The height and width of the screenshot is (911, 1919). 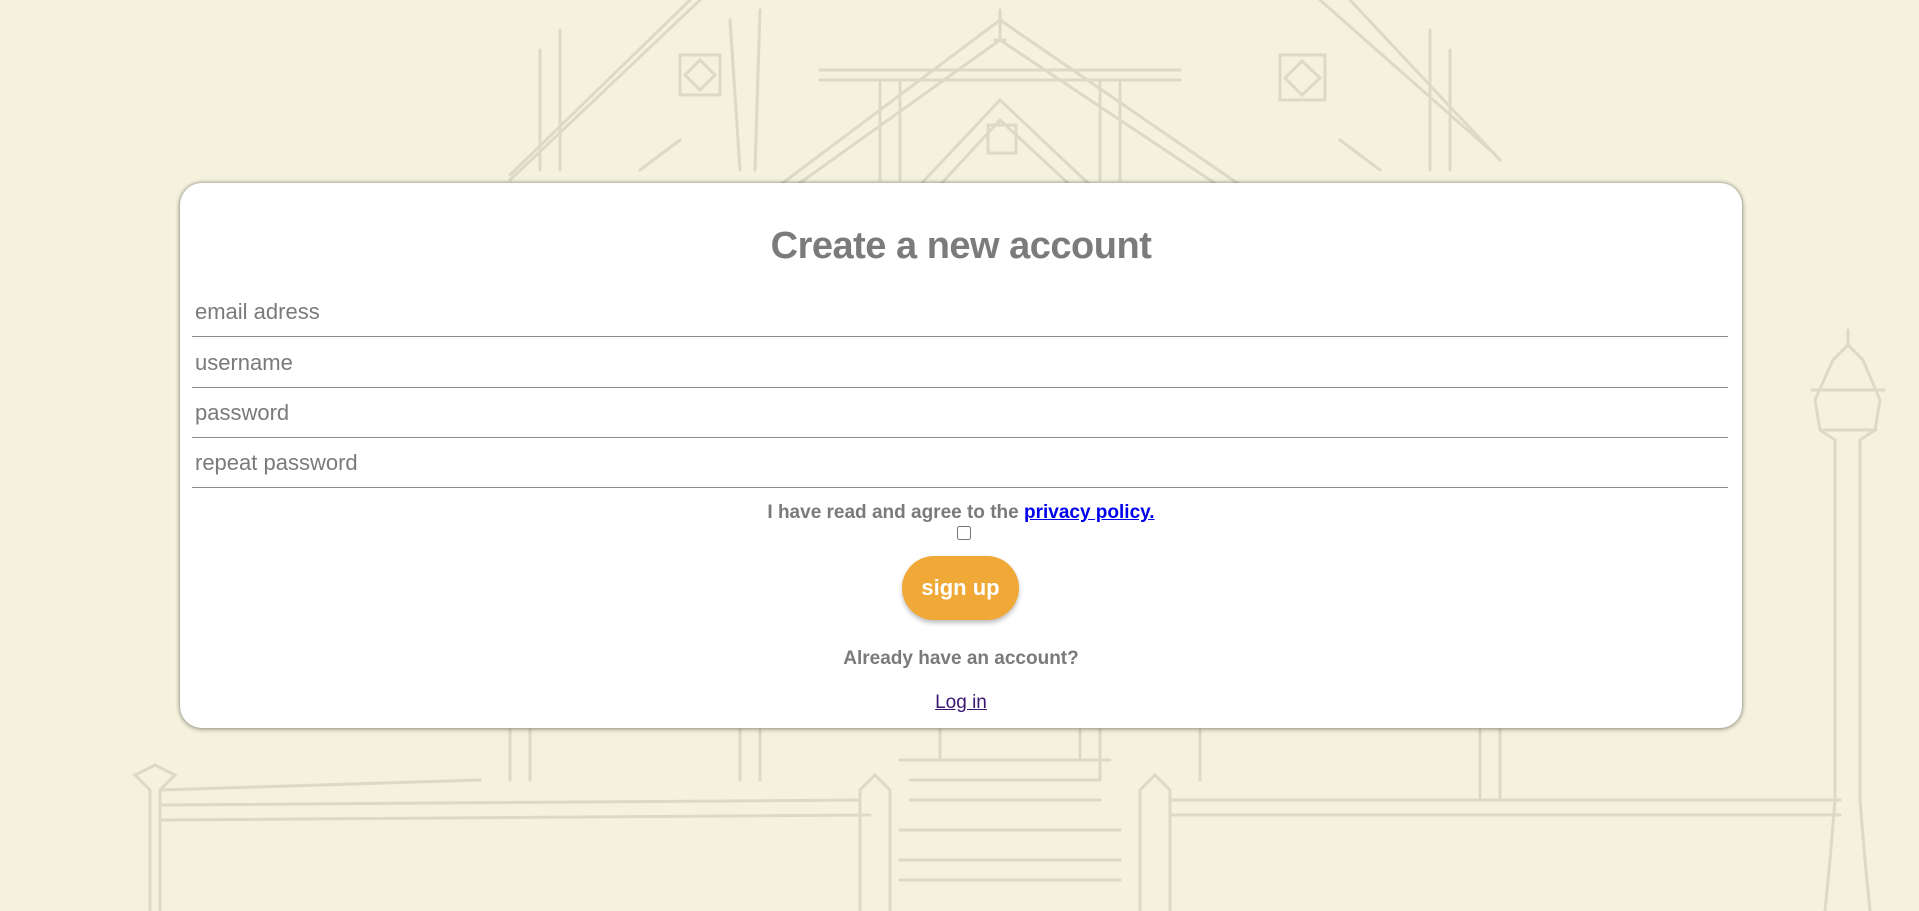 I want to click on privacy-policy-link: privacy policy., so click(x=1089, y=512).